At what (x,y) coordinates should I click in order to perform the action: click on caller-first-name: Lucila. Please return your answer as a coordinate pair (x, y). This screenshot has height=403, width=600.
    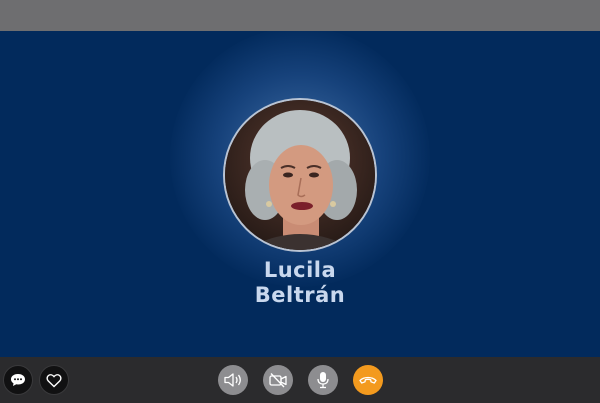
    Looking at the image, I should click on (300, 270).